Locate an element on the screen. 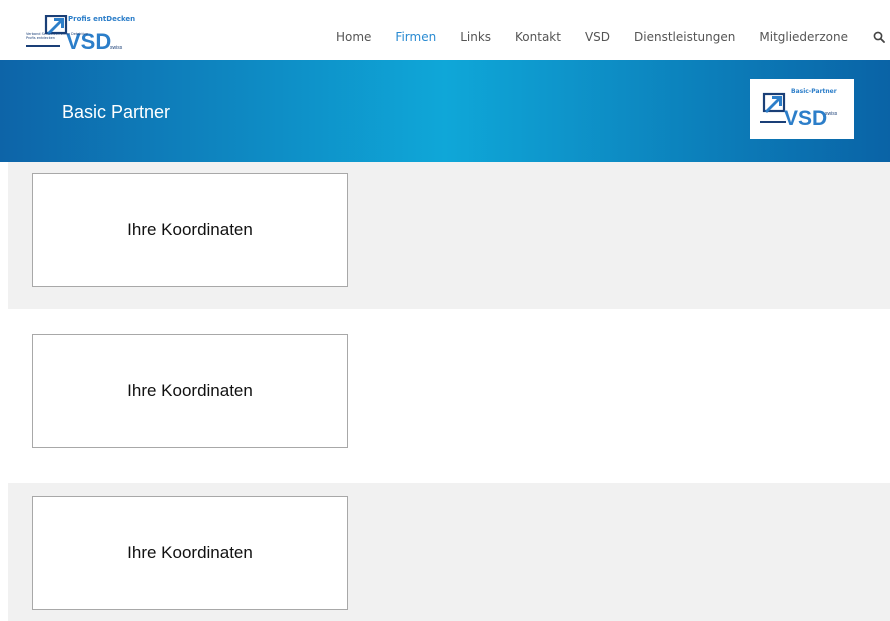  nav-dienstleistungen: Dienstleistungen is located at coordinates (684, 37).